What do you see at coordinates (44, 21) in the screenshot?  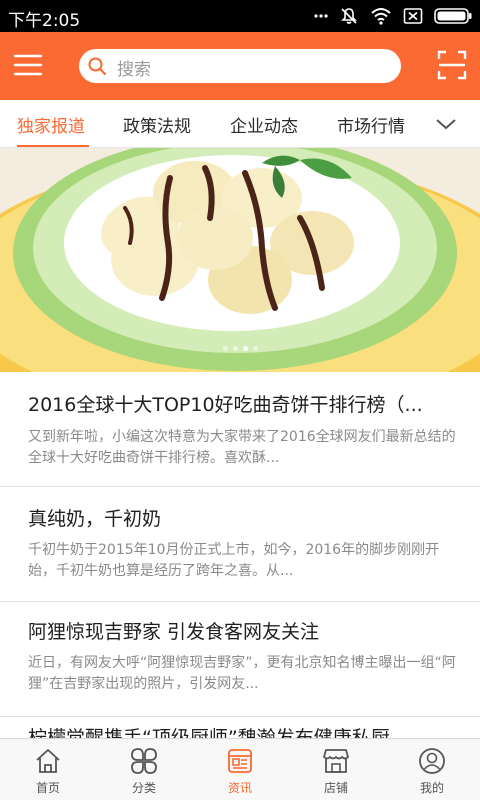 I see `status-time: 下午2:05` at bounding box center [44, 21].